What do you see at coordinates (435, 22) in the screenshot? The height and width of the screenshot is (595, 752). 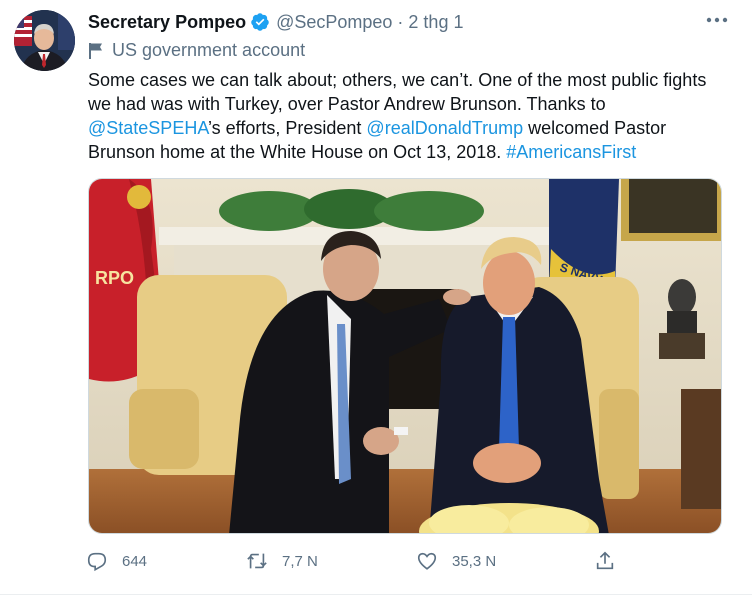 I see `tweet-timestamp: 2 thg 1` at bounding box center [435, 22].